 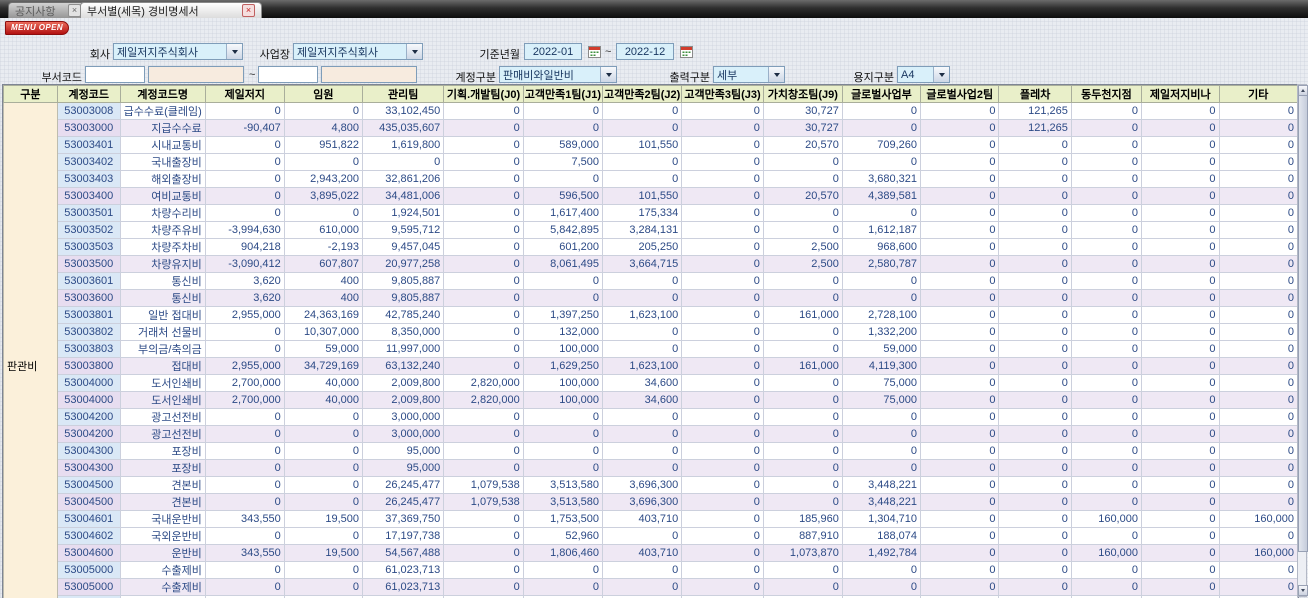 What do you see at coordinates (252, 75) in the screenshot?
I see `dept-tilde: ~` at bounding box center [252, 75].